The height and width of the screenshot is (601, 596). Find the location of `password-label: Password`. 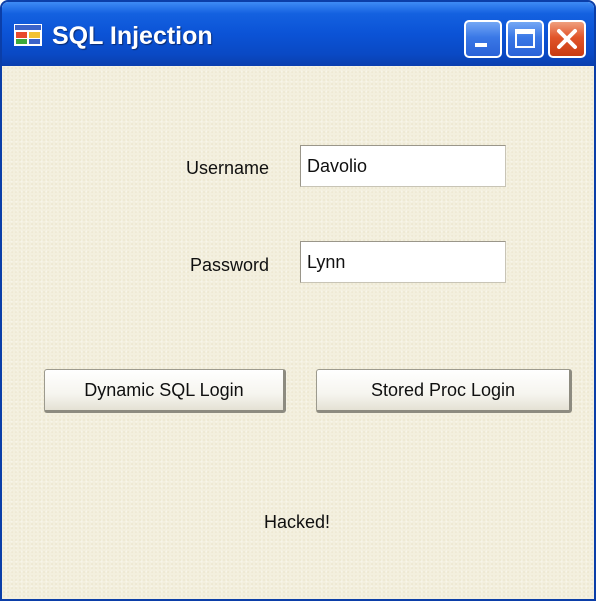

password-label: Password is located at coordinates (229, 265).